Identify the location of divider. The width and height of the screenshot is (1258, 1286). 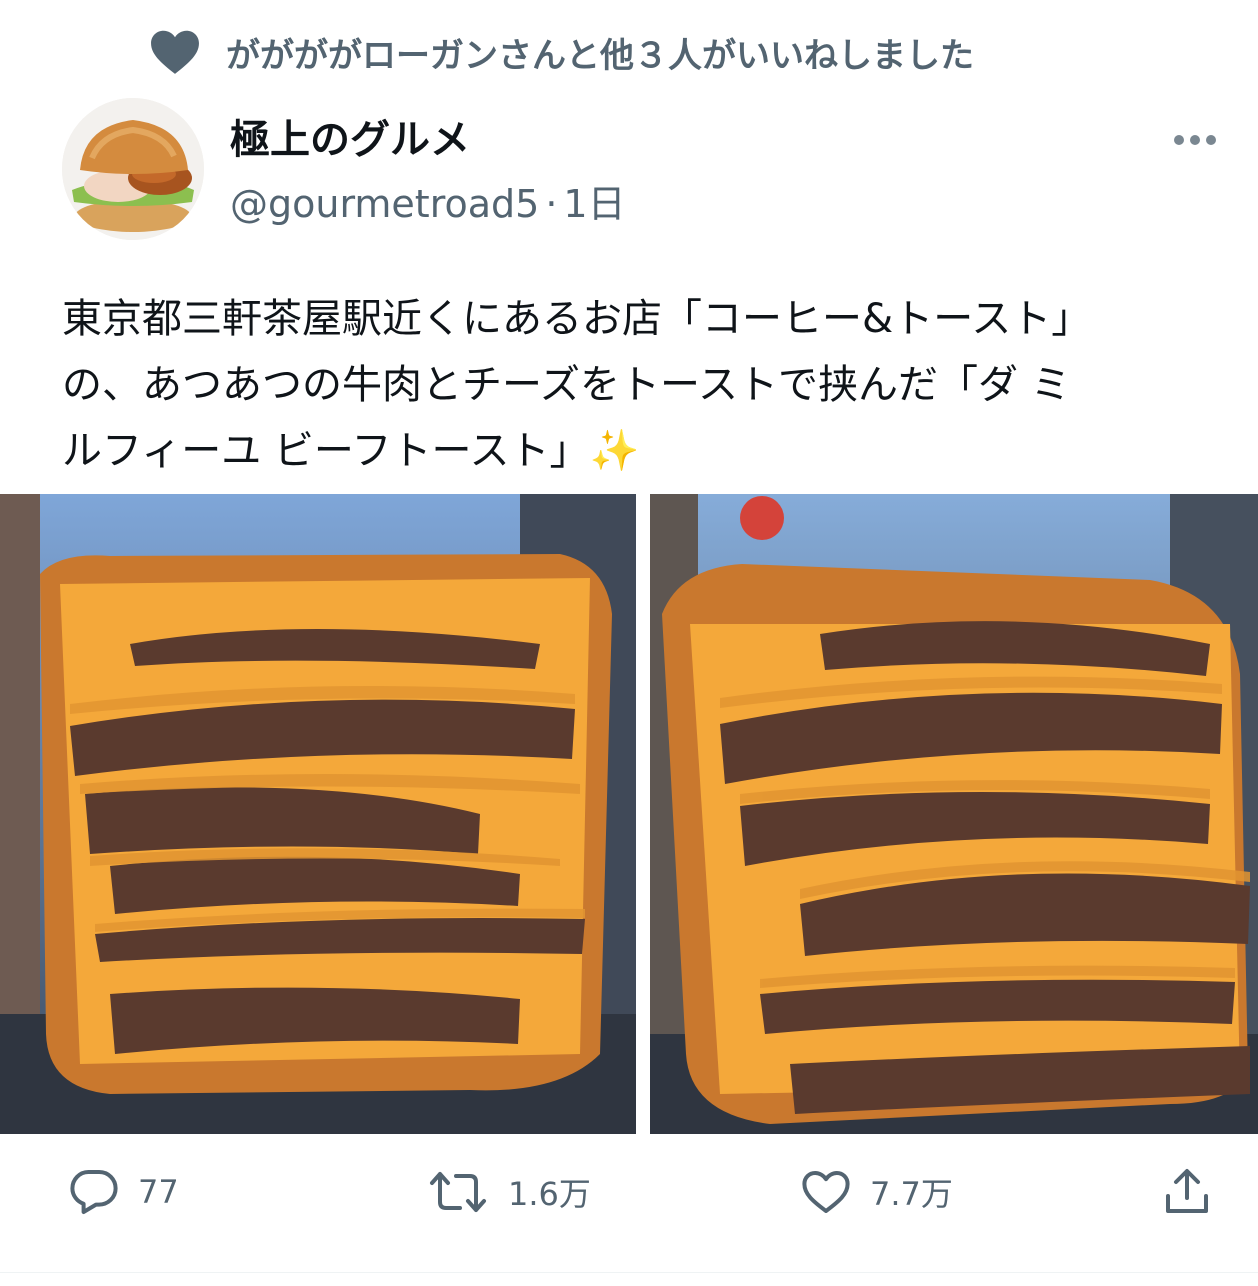
(629, 1272).